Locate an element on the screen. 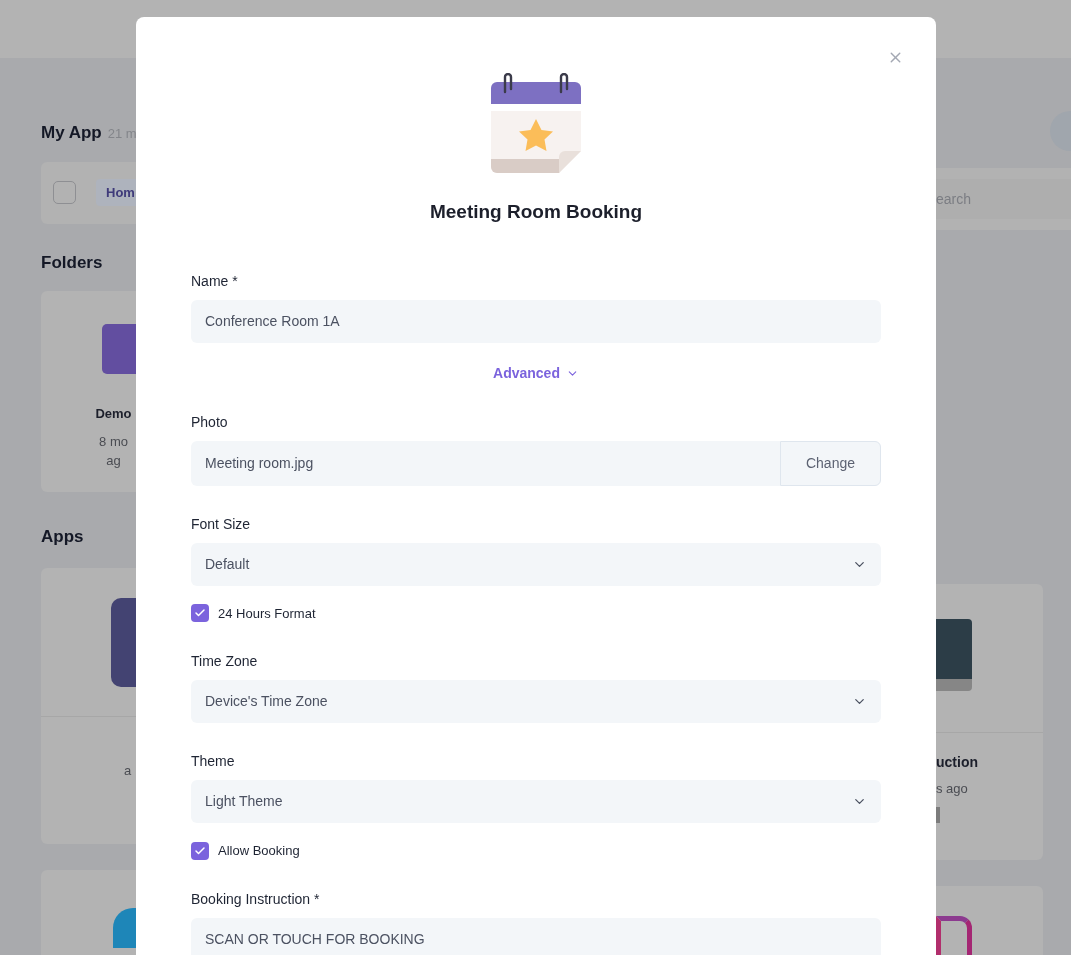  folder-icon is located at coordinates (119, 349).